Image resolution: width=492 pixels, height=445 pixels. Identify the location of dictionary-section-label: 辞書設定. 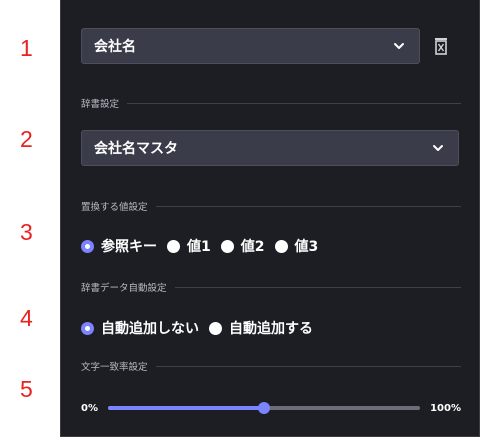
(100, 104).